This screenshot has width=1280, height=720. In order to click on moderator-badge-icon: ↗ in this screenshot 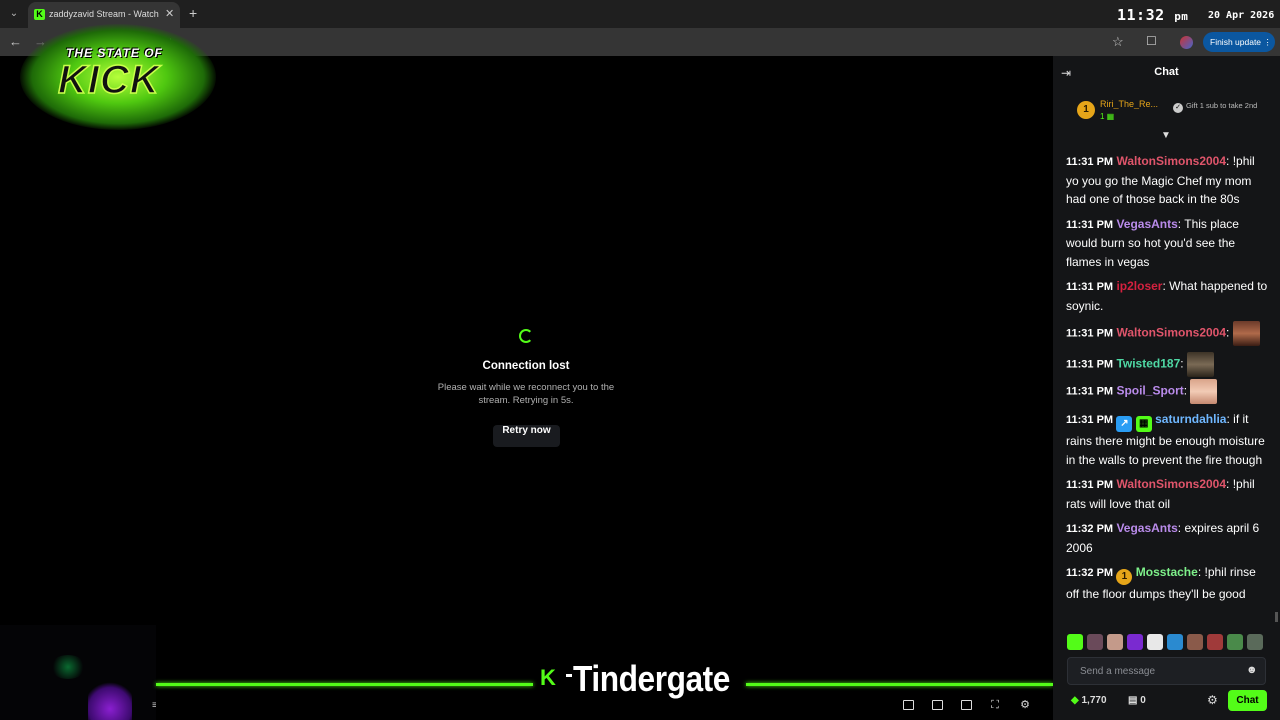, I will do `click(1124, 424)`.